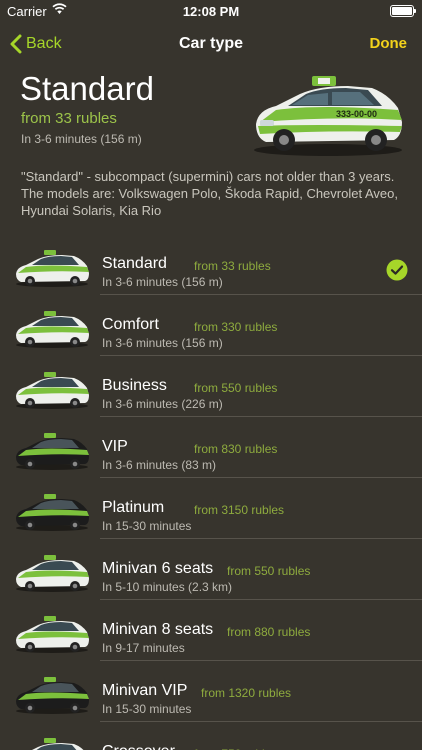 The height and width of the screenshot is (750, 422). What do you see at coordinates (138, 746) in the screenshot?
I see `car-type-name: Crossover` at bounding box center [138, 746].